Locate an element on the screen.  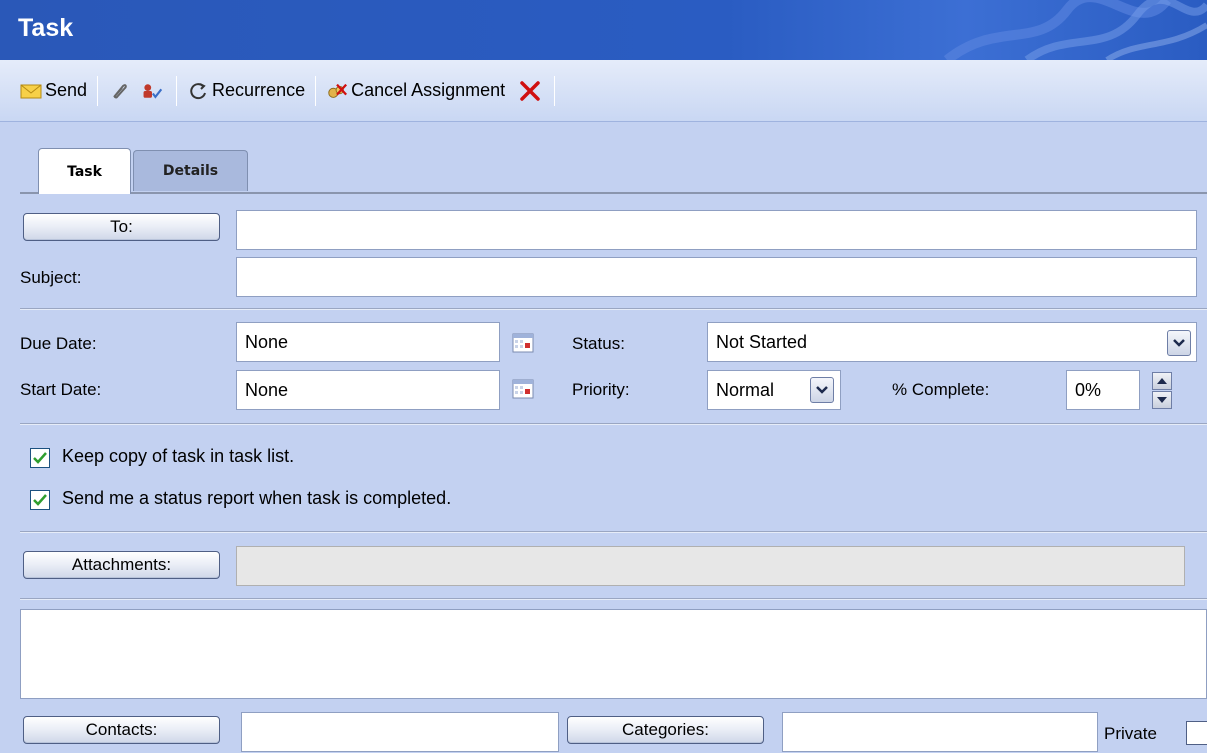
categories-button: Categories: is located at coordinates (665, 730).